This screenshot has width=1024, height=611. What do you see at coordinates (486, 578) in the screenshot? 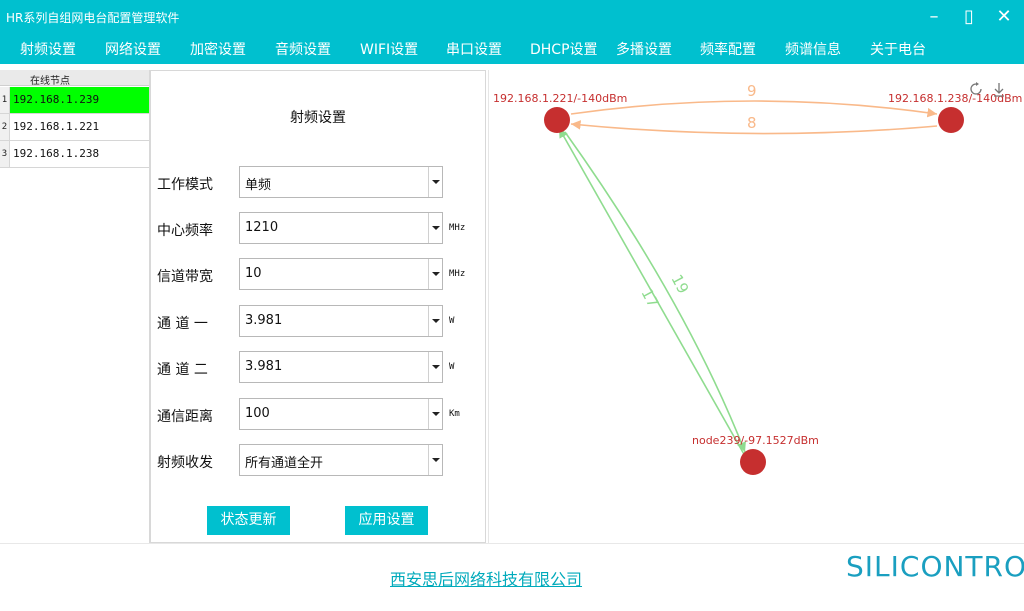
I see `company-link: 西安思后网络科技有限公司` at bounding box center [486, 578].